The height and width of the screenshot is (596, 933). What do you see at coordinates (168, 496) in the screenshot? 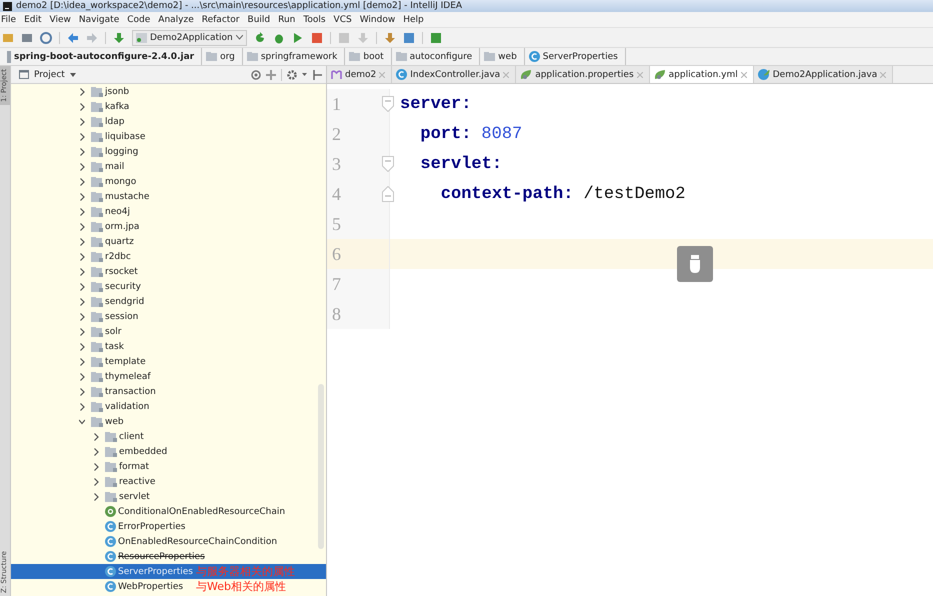
I see `tree-row: servlet` at bounding box center [168, 496].